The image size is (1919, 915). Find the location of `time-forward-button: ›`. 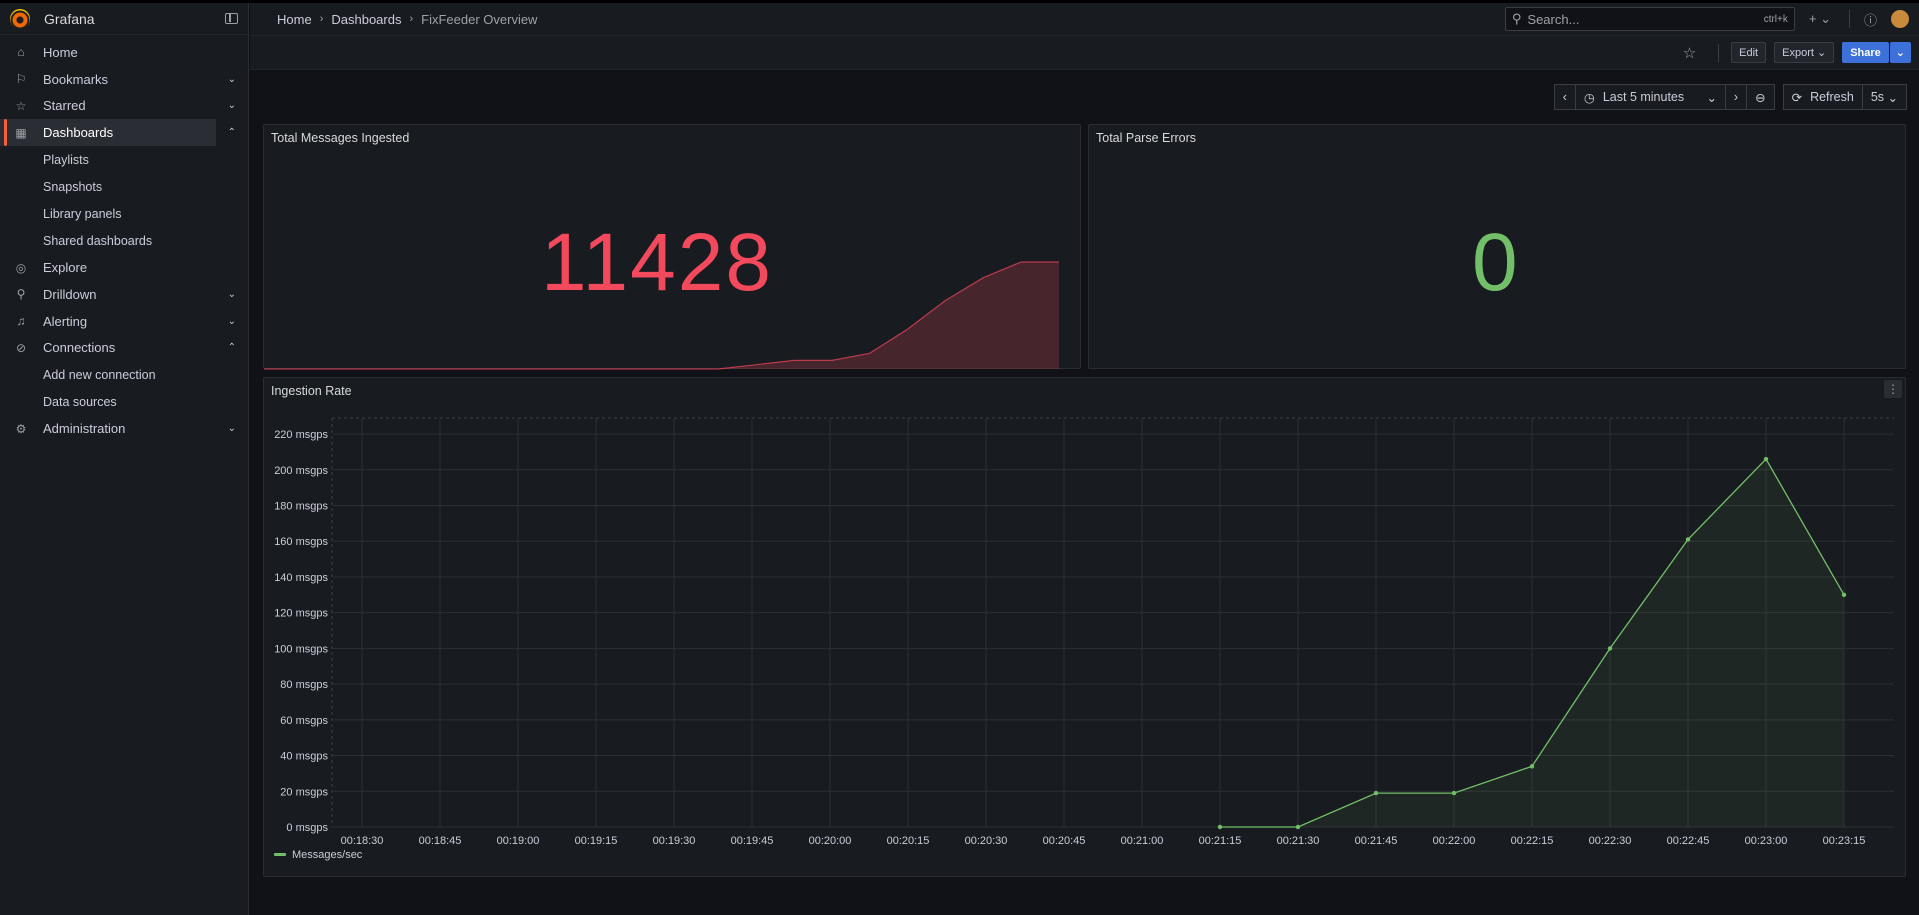

time-forward-button: › is located at coordinates (1736, 97).